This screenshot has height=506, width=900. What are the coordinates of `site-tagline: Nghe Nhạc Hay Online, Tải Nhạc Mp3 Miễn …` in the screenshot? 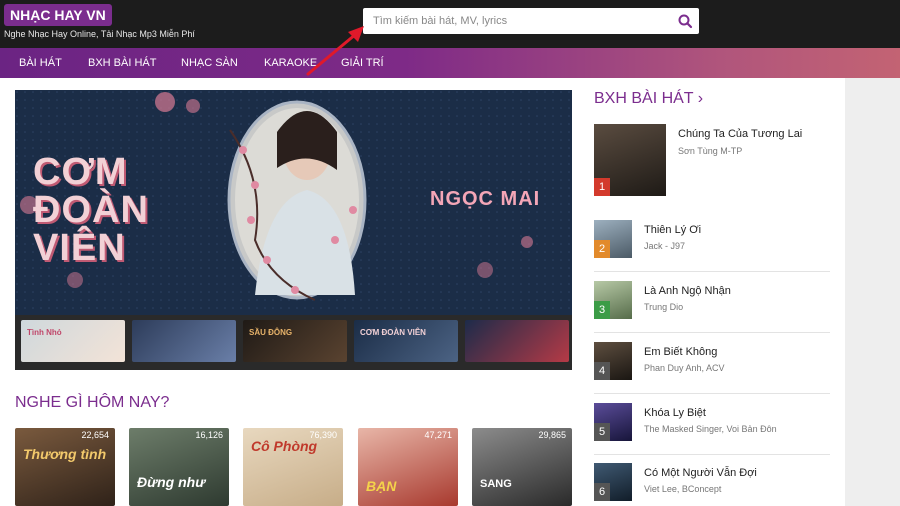 It's located at (99, 34).